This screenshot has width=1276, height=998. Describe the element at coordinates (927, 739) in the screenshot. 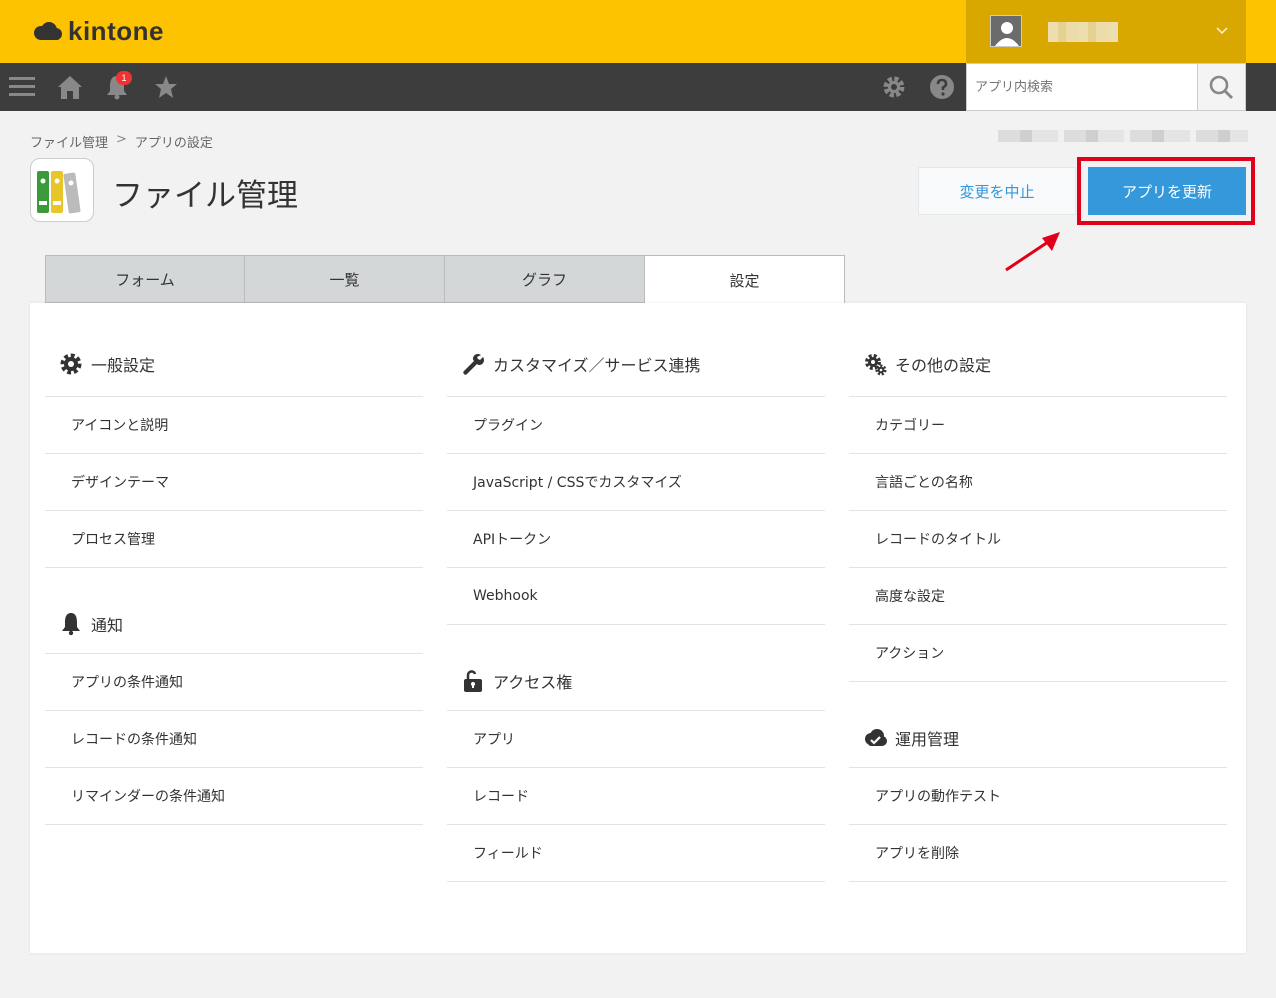

I see `section-title: 運用管理` at that location.